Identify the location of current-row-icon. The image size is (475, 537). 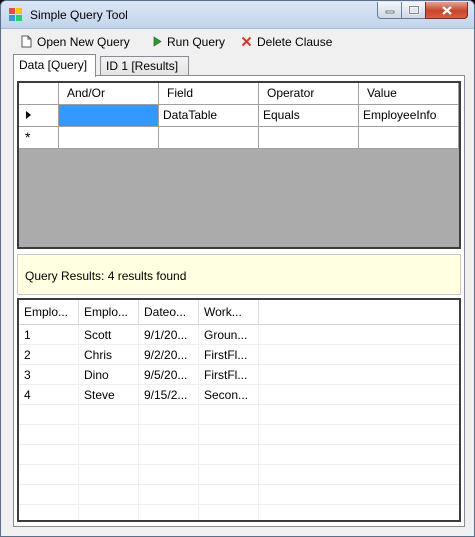
(28, 115).